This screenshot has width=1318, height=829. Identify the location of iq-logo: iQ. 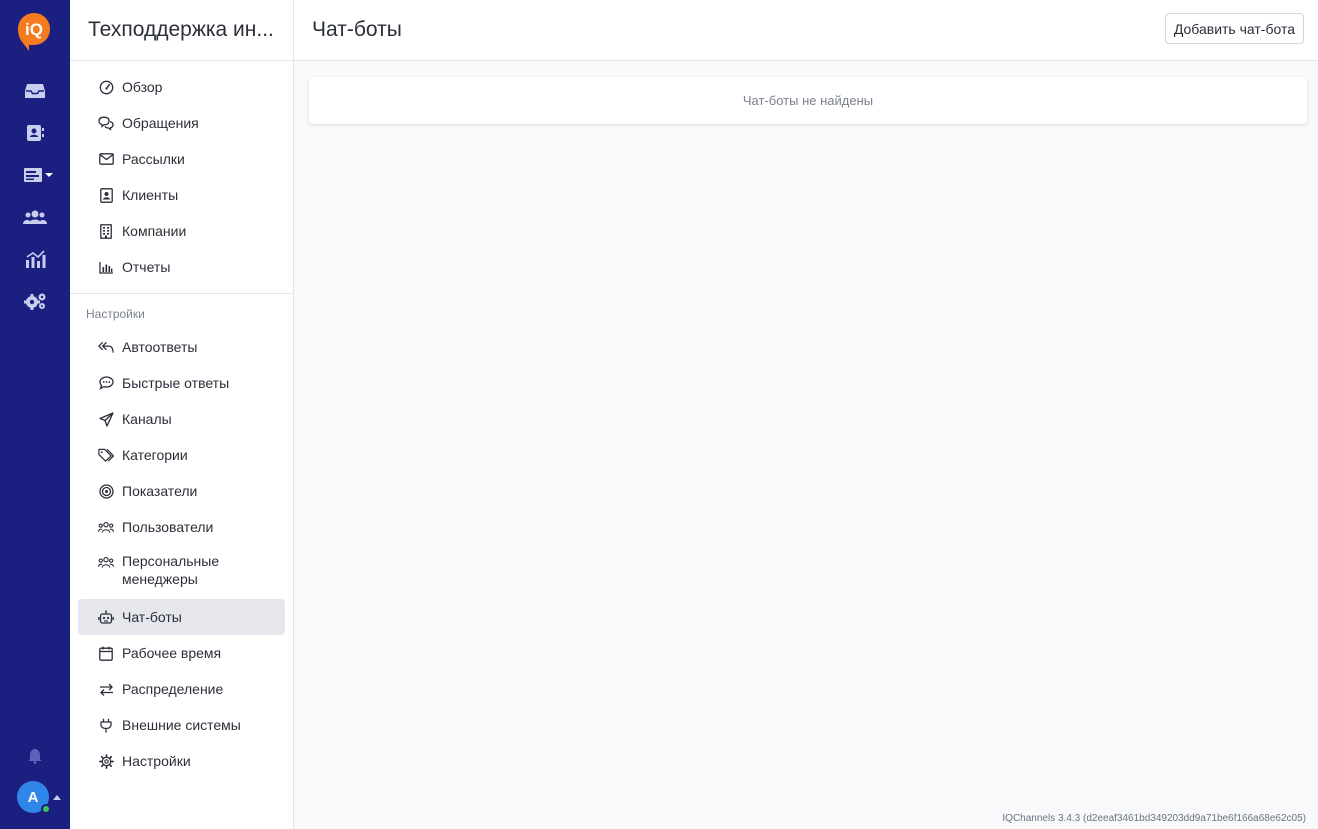
(34, 32).